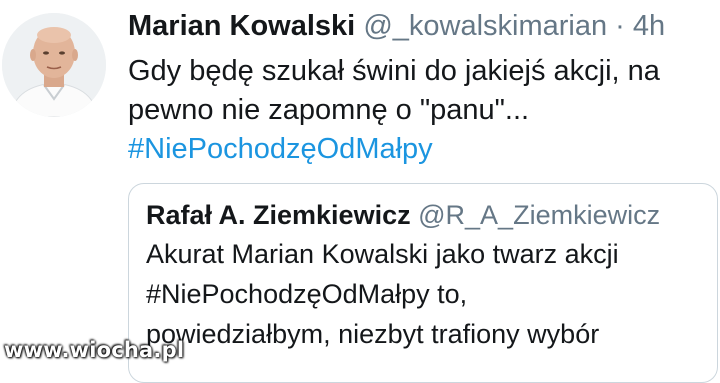 Image resolution: width=720 pixels, height=383 pixels. I want to click on tweet-header: Marian Kowalski @_kowalskimarian · 4h, so click(396, 26).